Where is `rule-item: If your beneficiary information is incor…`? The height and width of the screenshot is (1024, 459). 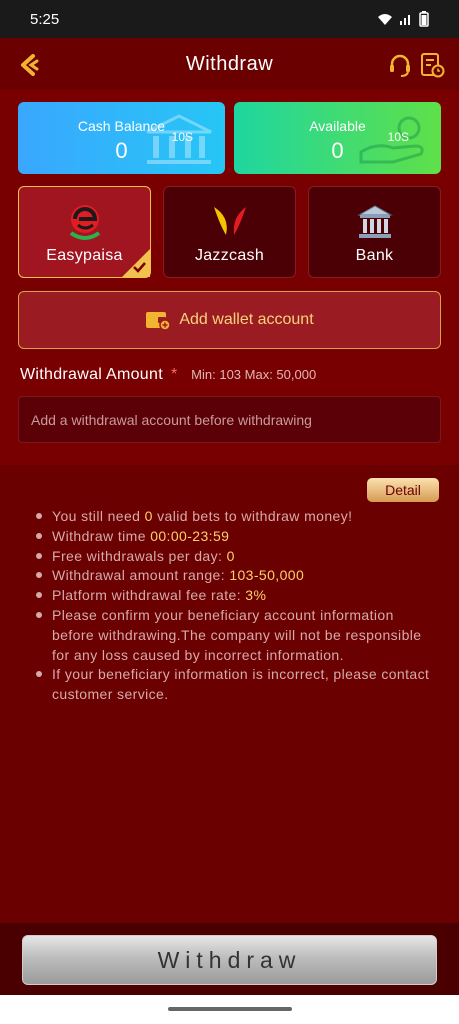
rule-item: If your beneficiary information is incor… is located at coordinates (236, 685).